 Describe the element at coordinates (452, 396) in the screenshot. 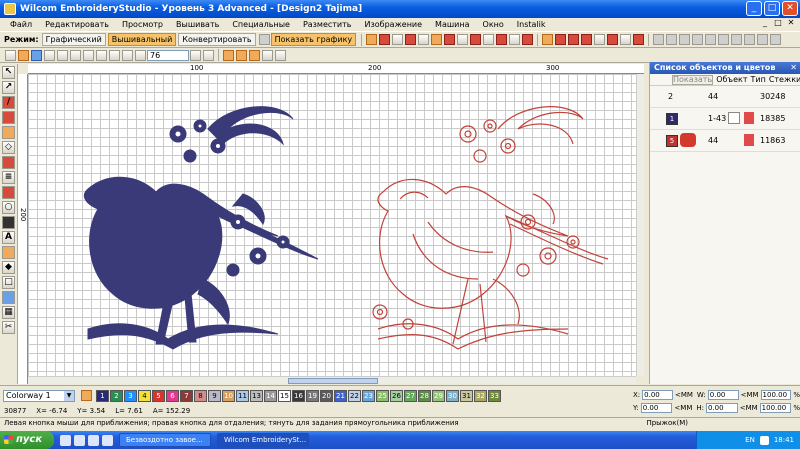

I see `color-chip: 30` at that location.